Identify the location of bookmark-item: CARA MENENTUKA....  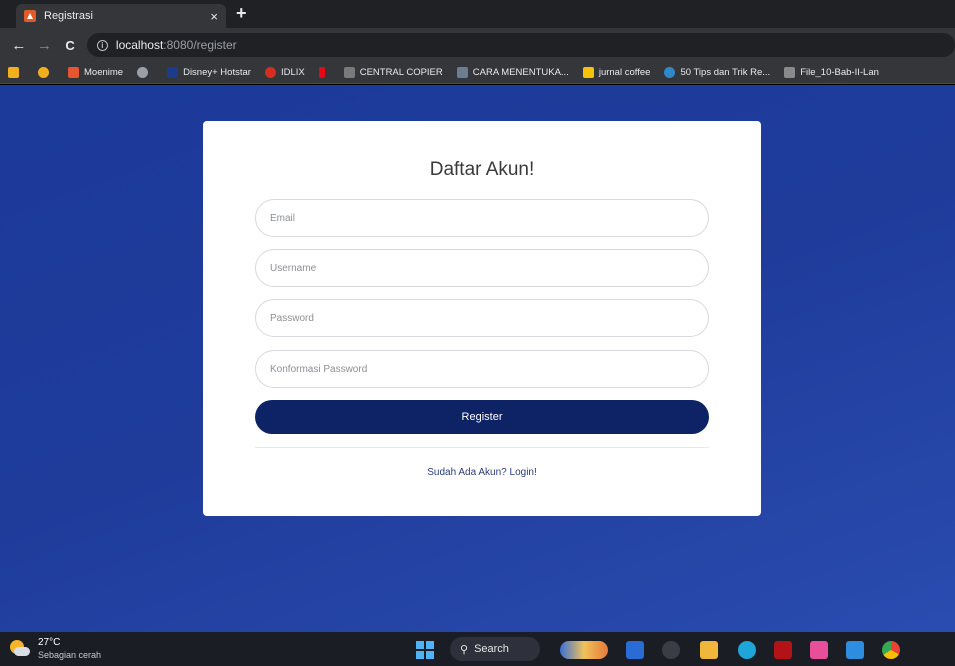
(512, 72).